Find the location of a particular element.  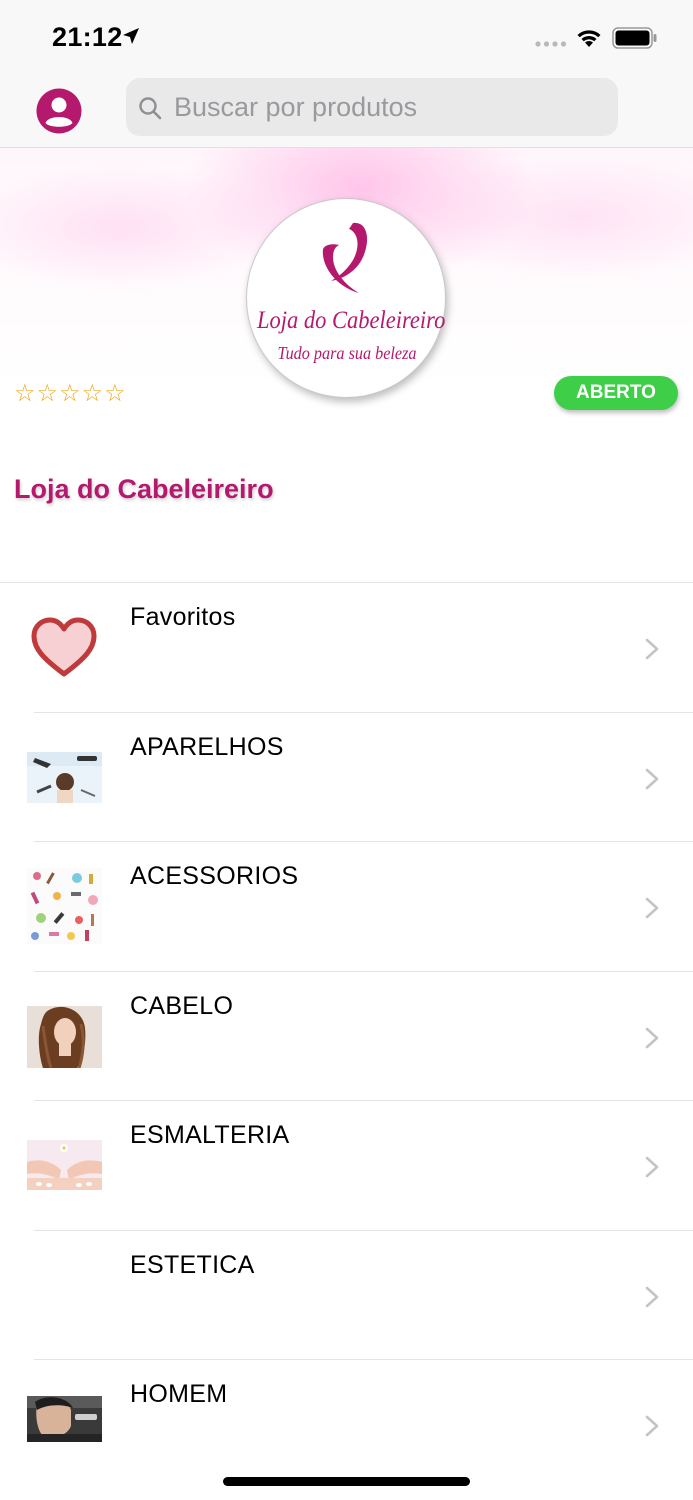

category-label: Favoritos is located at coordinates (183, 617).